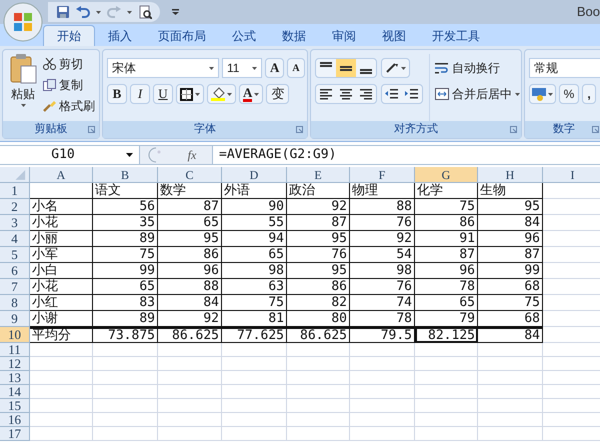 This screenshot has width=600, height=448. What do you see at coordinates (69, 84) in the screenshot?
I see `clipboard-button: 复制` at bounding box center [69, 84].